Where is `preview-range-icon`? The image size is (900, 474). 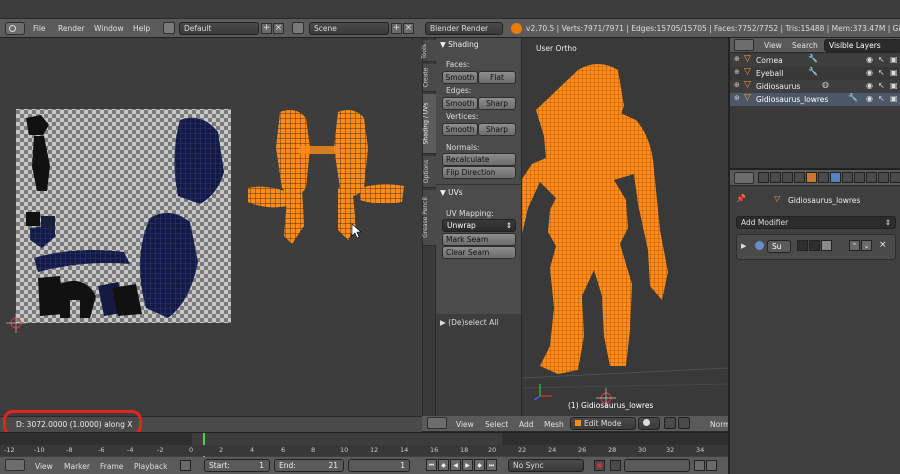
preview-range-icon is located at coordinates (185, 465).